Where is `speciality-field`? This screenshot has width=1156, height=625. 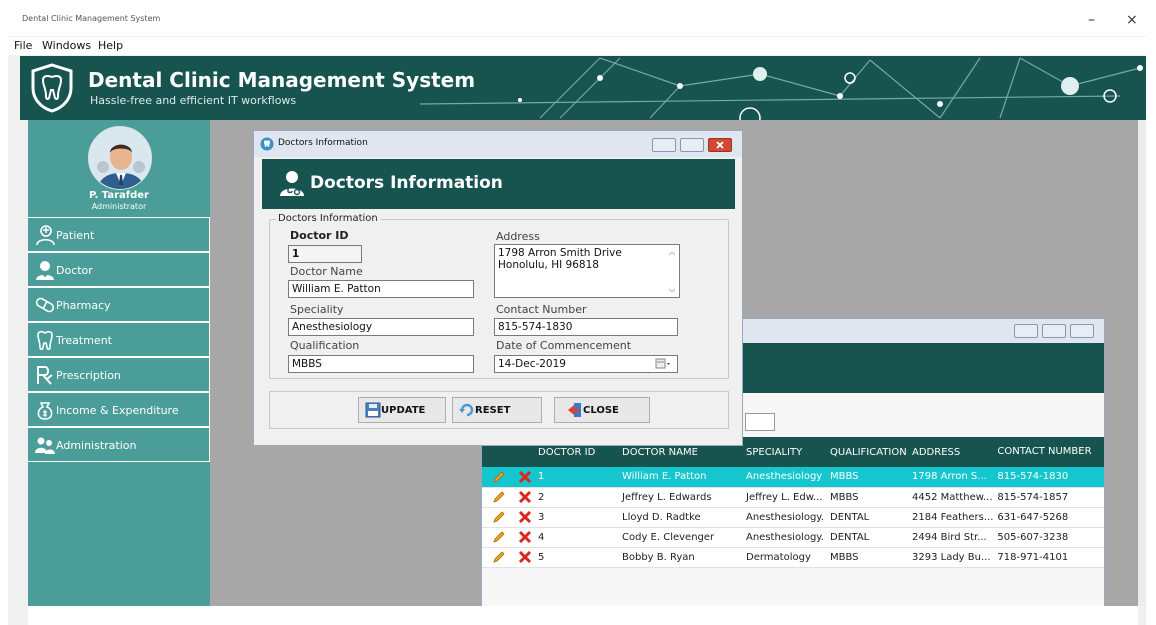
speciality-field is located at coordinates (381, 327).